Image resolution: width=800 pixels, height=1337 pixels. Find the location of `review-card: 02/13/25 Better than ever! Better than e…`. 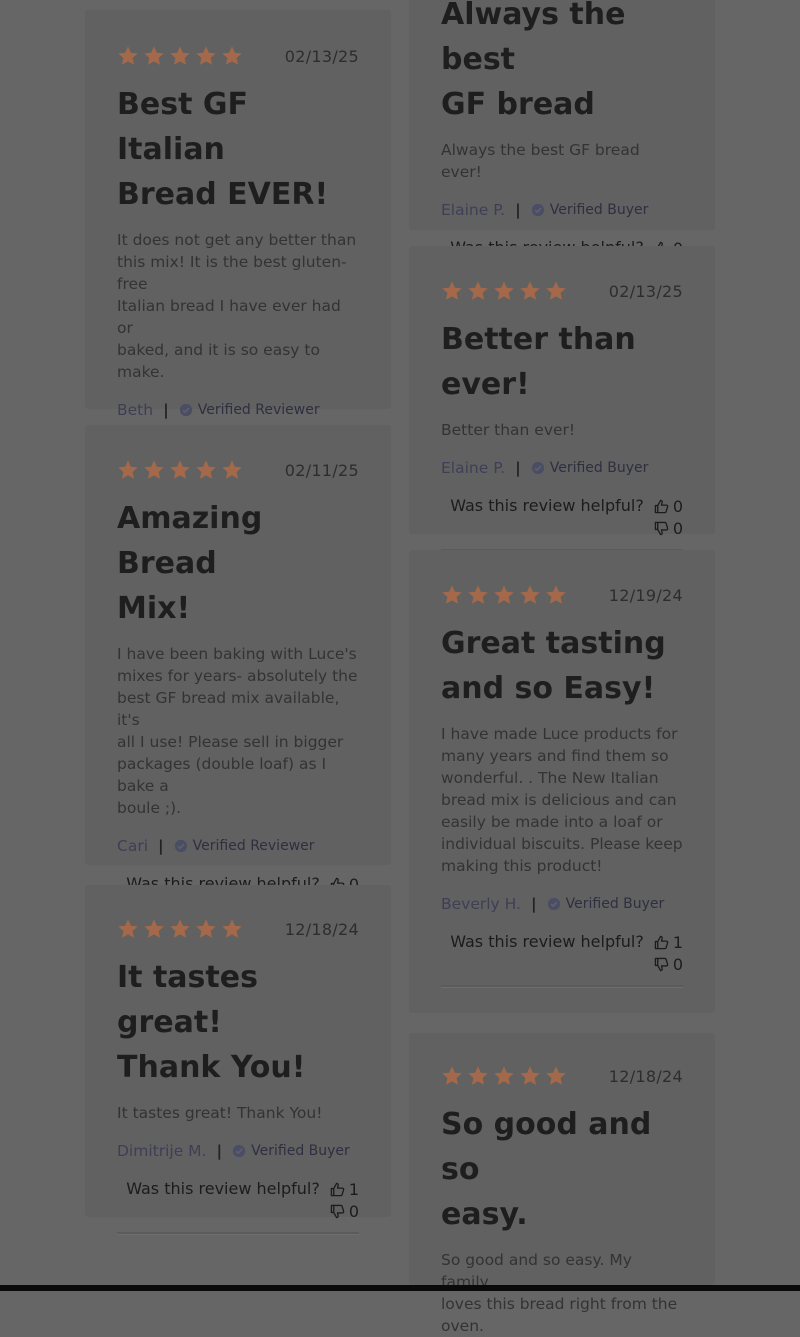

review-card: 02/13/25 Better than ever! Better than e… is located at coordinates (562, 399).